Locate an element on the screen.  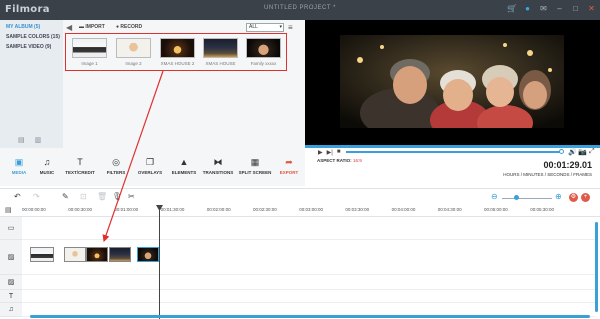
time-format-label: HOURS / MINUTES / SECONDS / FRAMES is located at coordinates (547, 174).